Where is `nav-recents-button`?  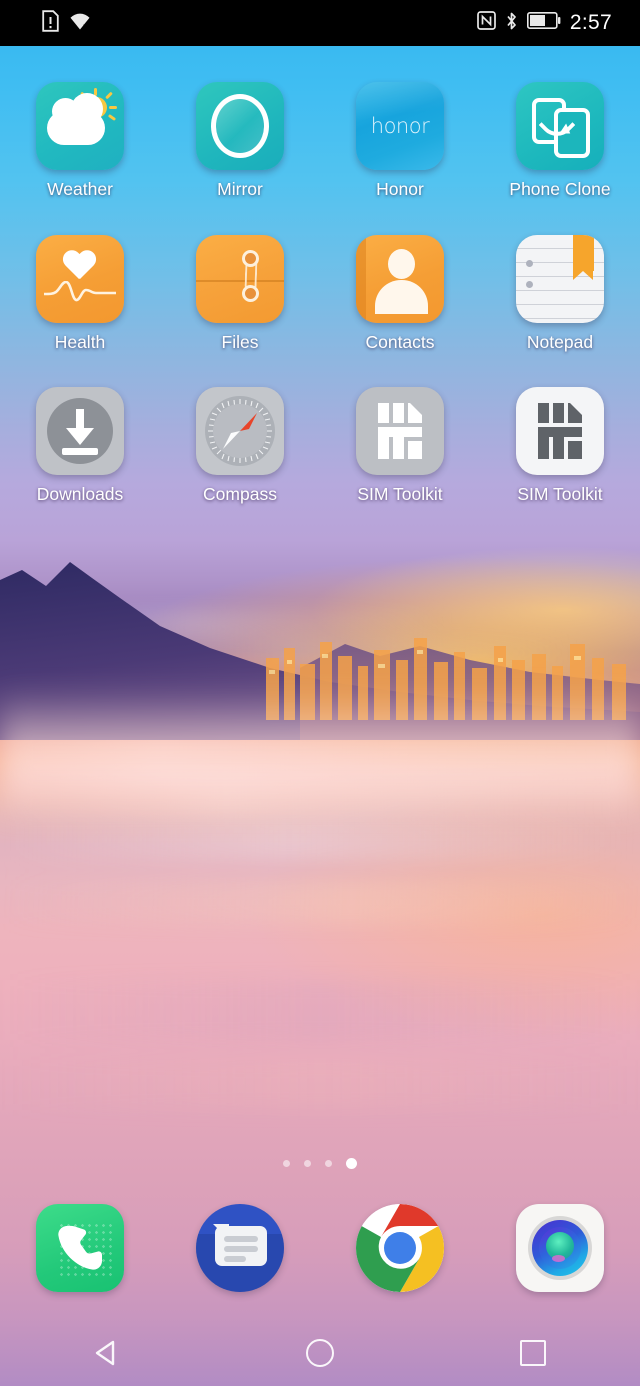 nav-recents-button is located at coordinates (533, 1353).